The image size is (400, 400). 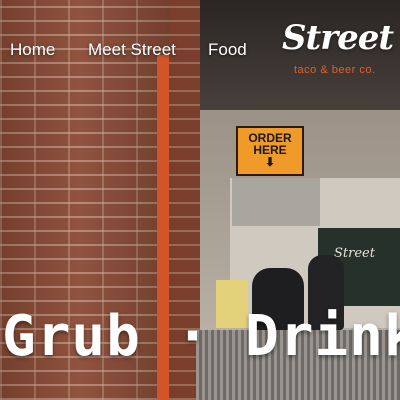 What do you see at coordinates (338, 38) in the screenshot?
I see `logo-wordmark: Street` at bounding box center [338, 38].